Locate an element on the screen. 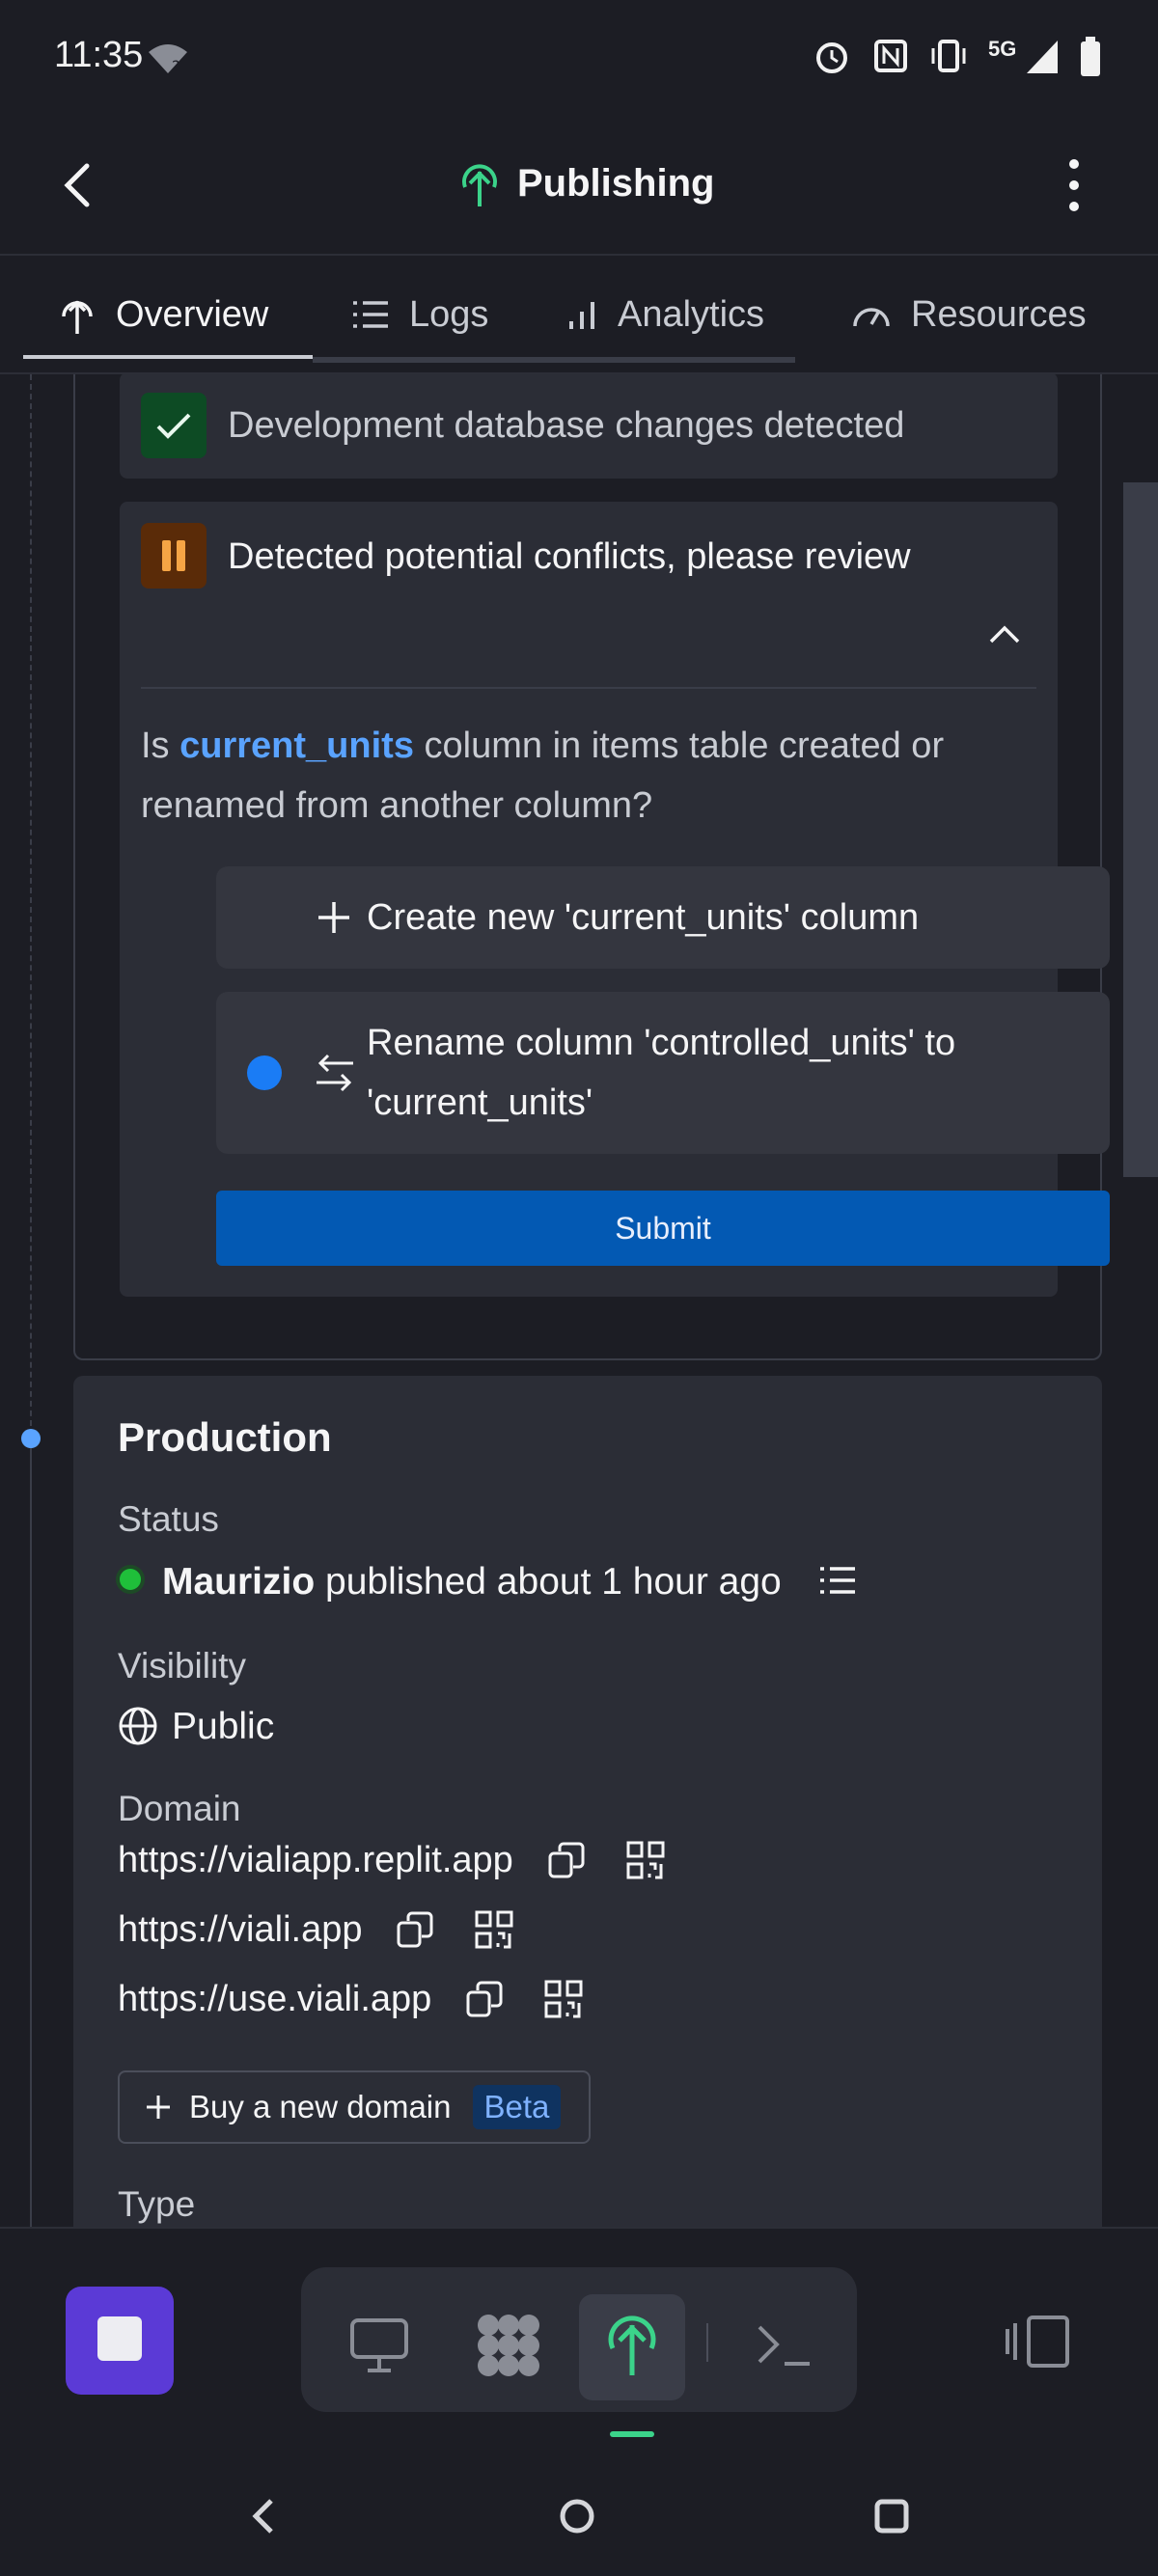  buy-domain-label: Buy a new domain is located at coordinates (320, 2106).